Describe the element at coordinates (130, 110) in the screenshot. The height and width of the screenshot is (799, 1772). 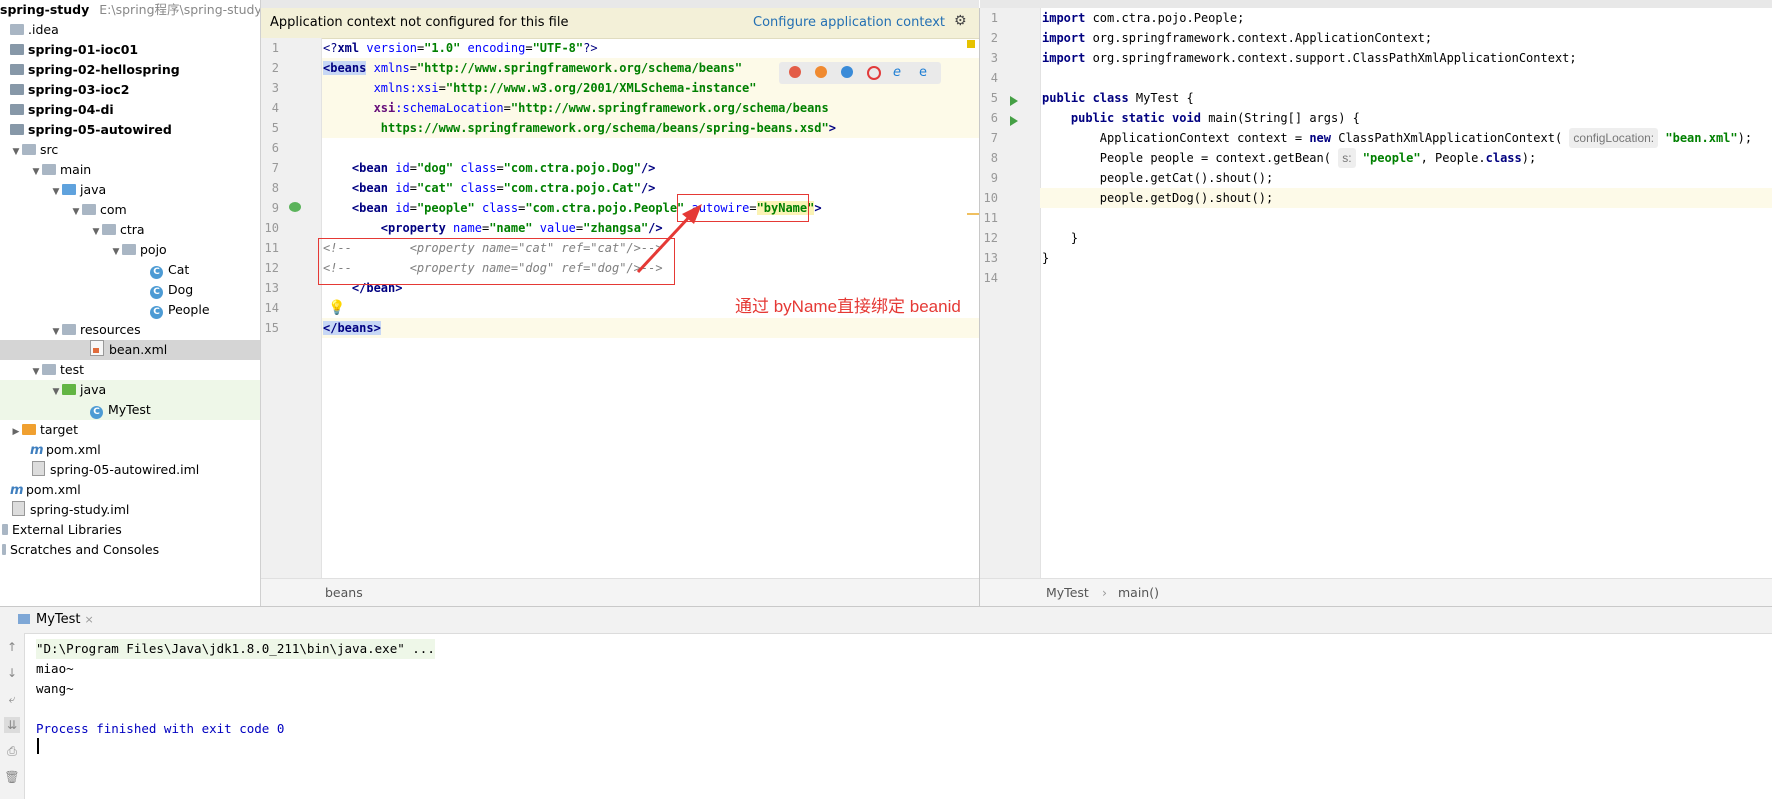
I see `tree-item-spring-04-di: spring-04-di` at that location.